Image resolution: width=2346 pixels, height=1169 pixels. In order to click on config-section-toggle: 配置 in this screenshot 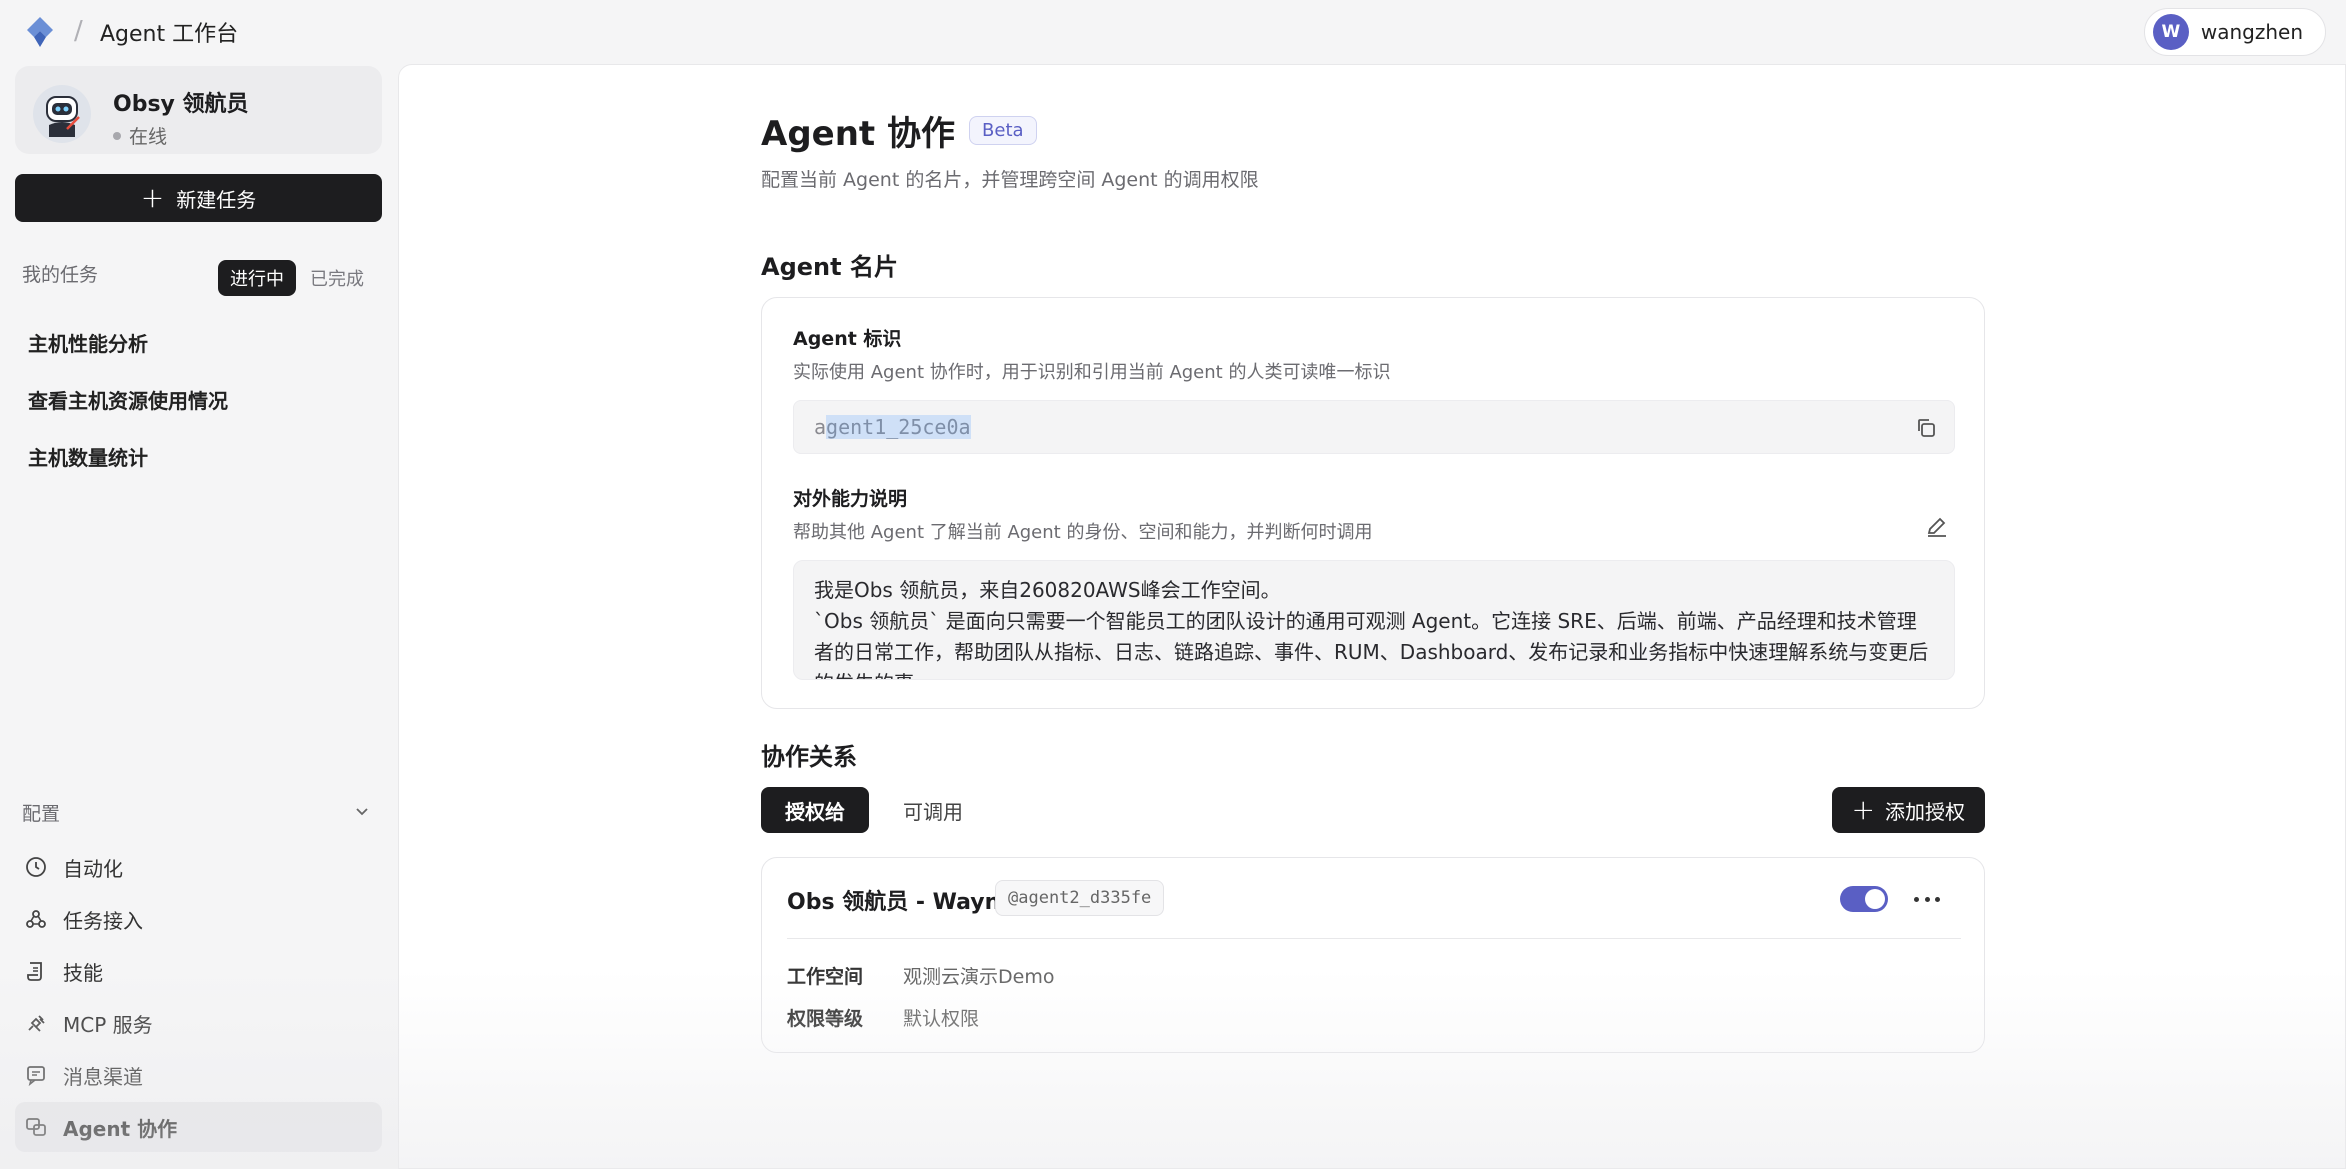, I will do `click(197, 812)`.